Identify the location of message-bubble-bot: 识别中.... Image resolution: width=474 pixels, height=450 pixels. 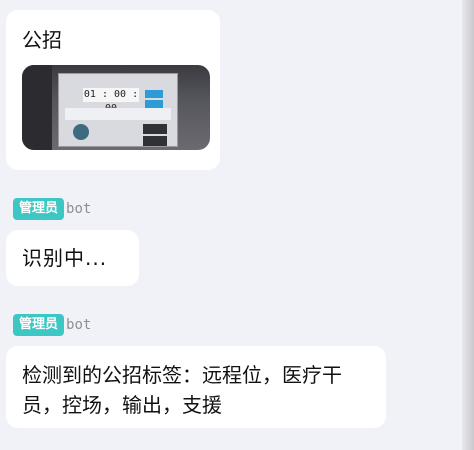
(72, 258).